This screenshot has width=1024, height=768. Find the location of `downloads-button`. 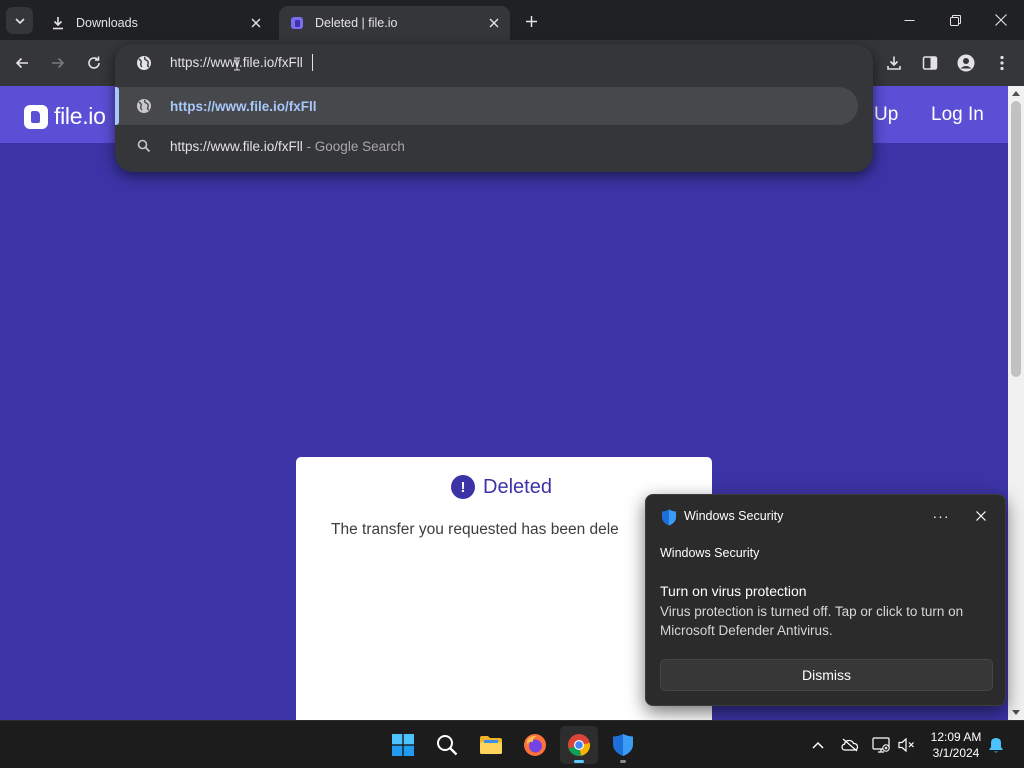

downloads-button is located at coordinates (894, 63).